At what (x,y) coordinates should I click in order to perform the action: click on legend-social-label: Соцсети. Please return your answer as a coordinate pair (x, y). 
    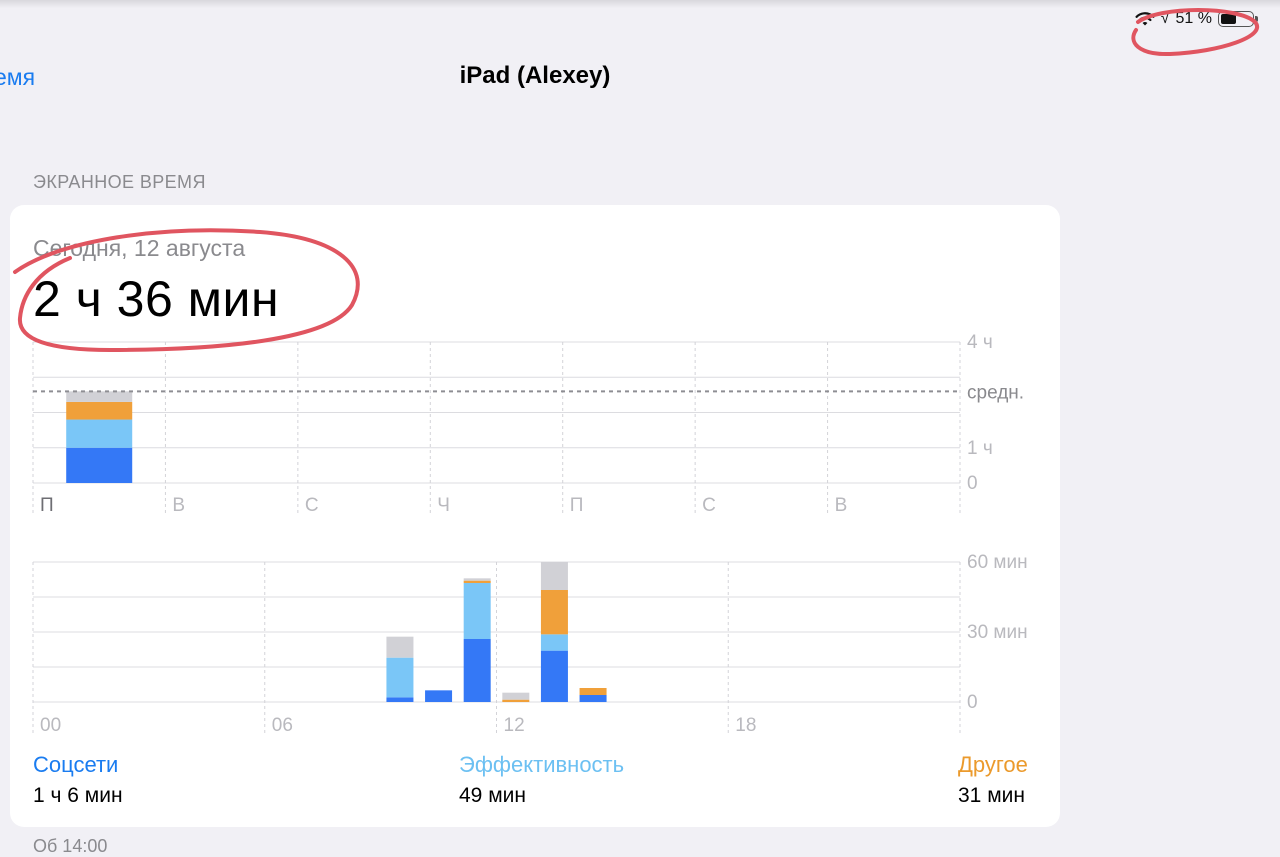
    Looking at the image, I should click on (76, 764).